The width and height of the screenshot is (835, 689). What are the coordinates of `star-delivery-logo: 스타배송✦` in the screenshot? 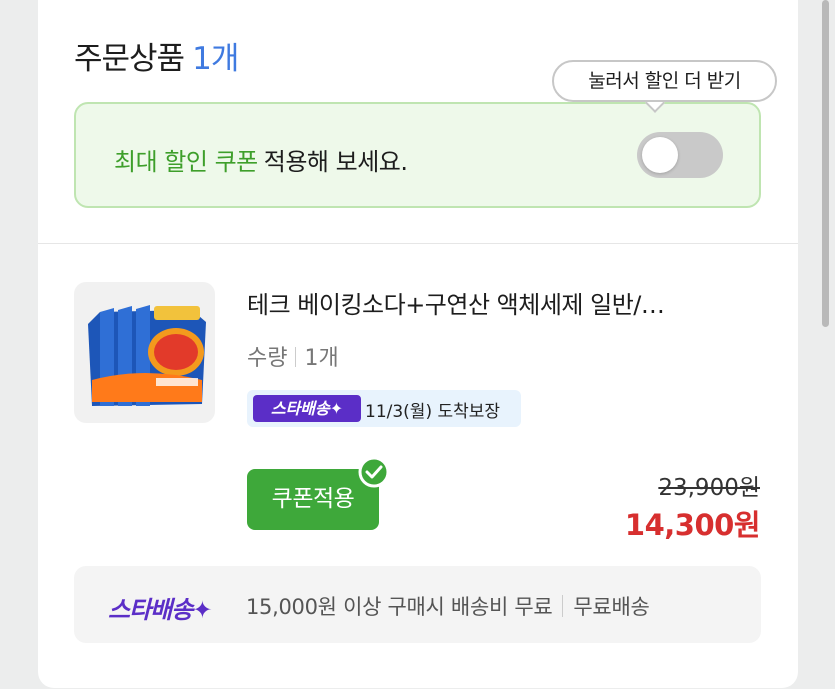 It's located at (160, 610).